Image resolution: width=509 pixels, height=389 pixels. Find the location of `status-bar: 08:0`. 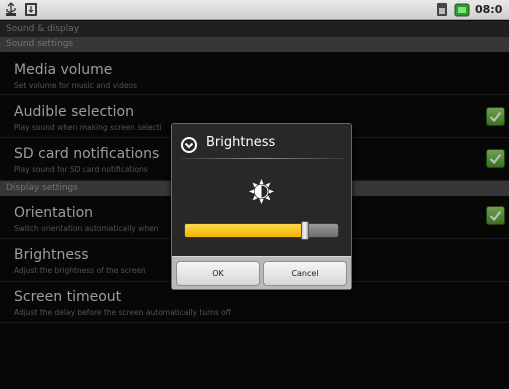

status-bar: 08:0 is located at coordinates (254, 10).